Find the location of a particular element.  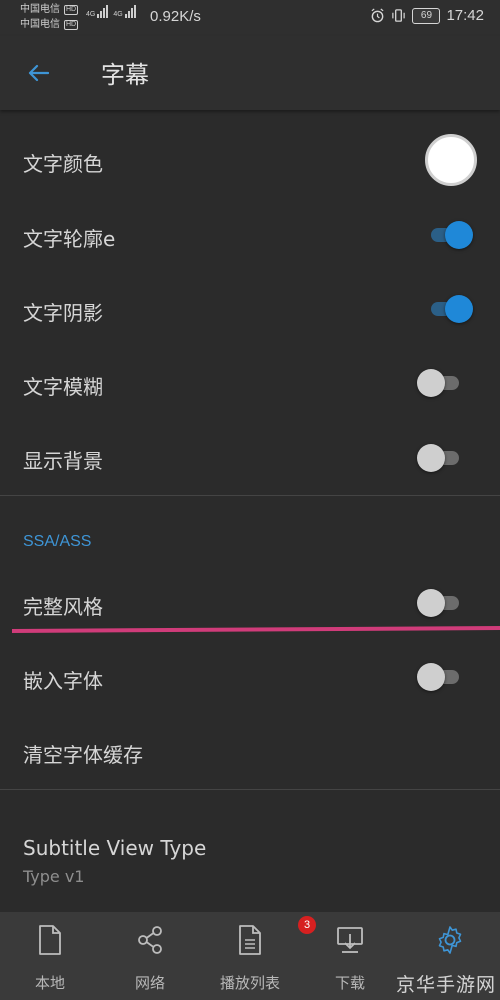

embedded-fonts-toggle is located at coordinates (441, 677).